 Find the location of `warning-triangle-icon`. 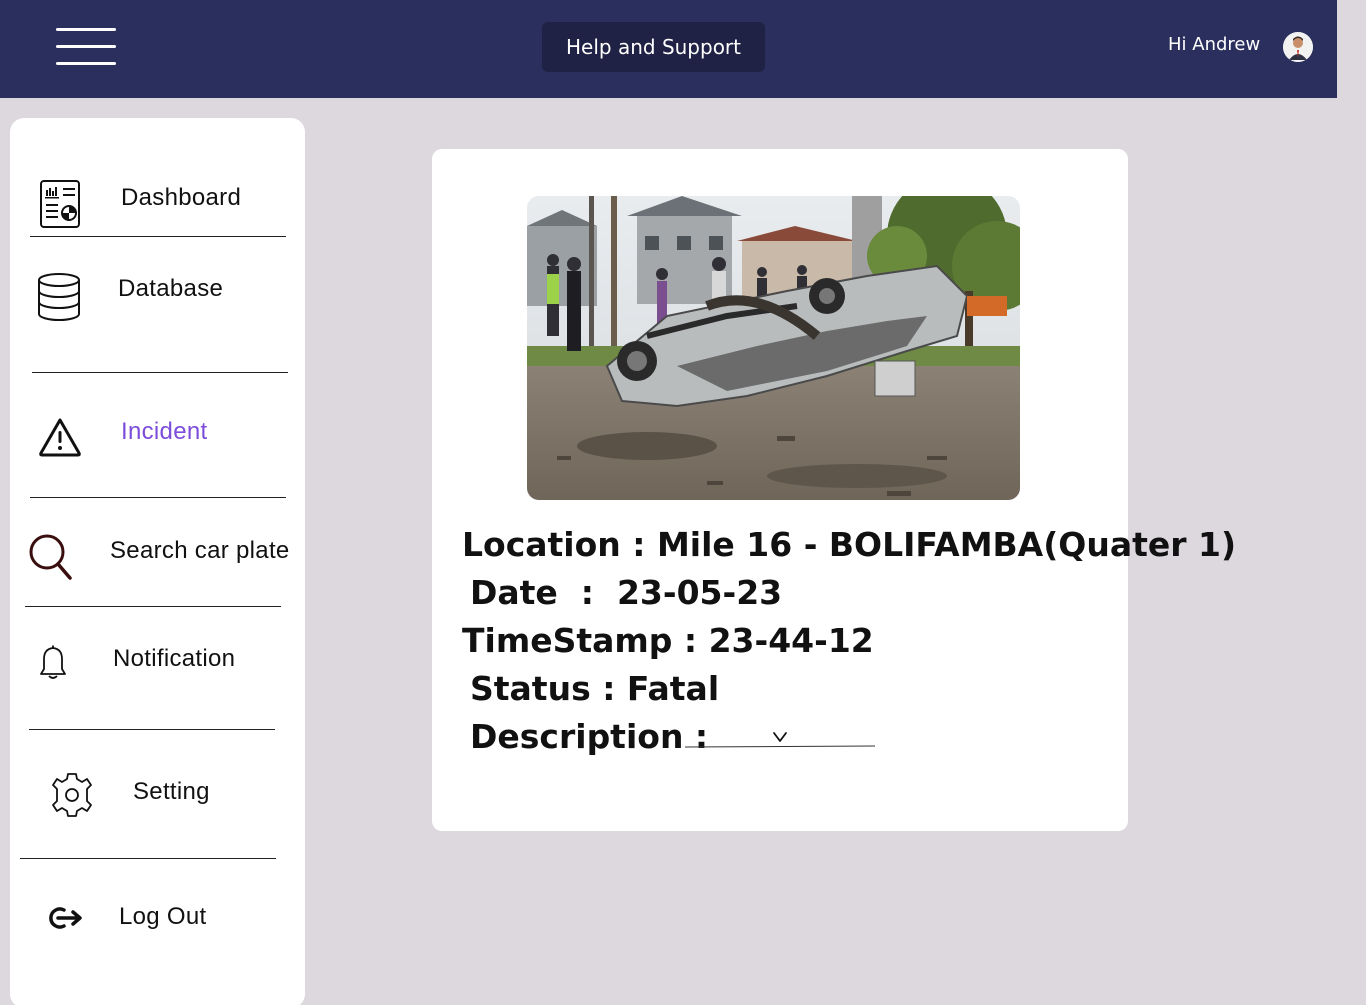

warning-triangle-icon is located at coordinates (60, 439).